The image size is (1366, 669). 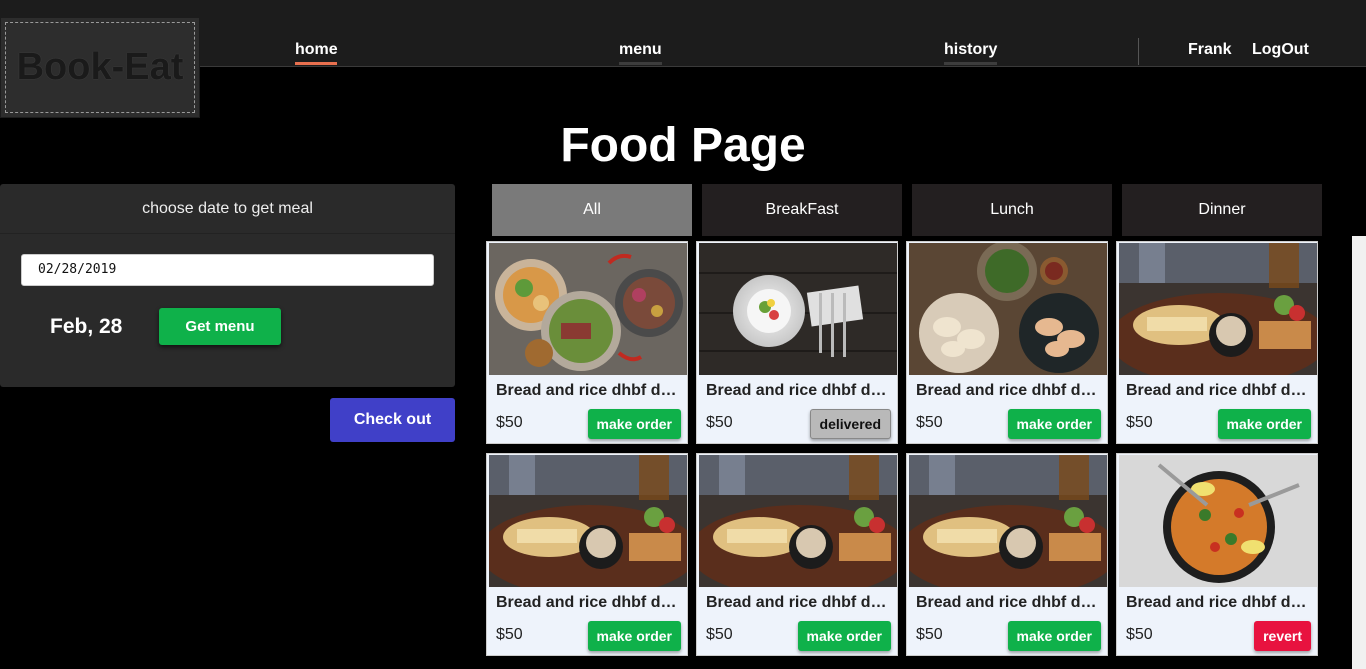 What do you see at coordinates (850, 424) in the screenshot?
I see `delivered-button: delivered` at bounding box center [850, 424].